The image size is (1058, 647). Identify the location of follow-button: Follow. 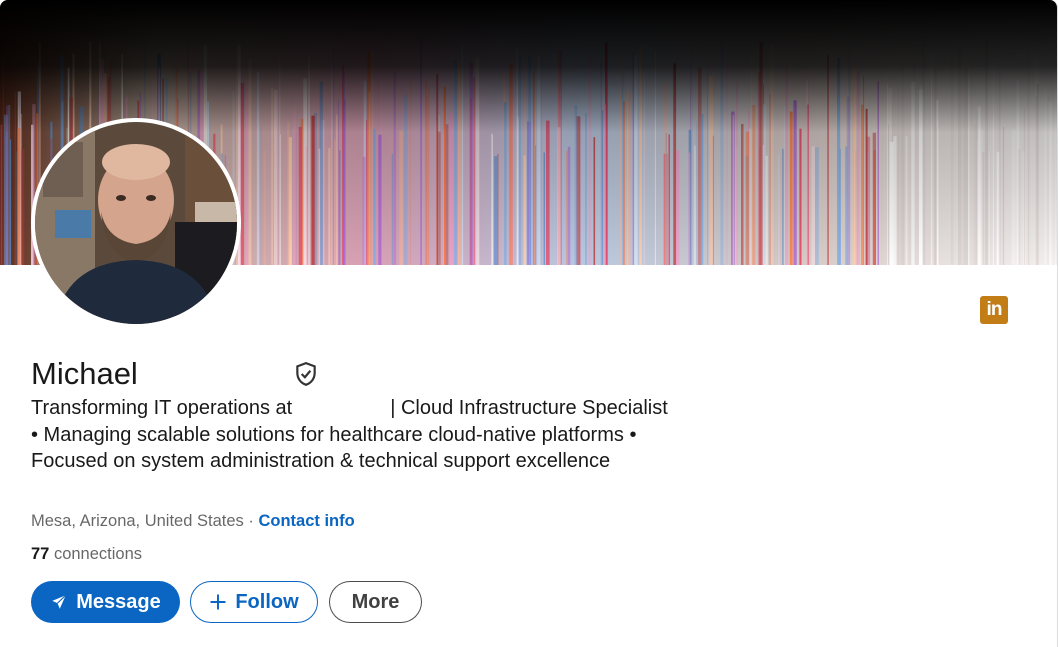
(254, 602).